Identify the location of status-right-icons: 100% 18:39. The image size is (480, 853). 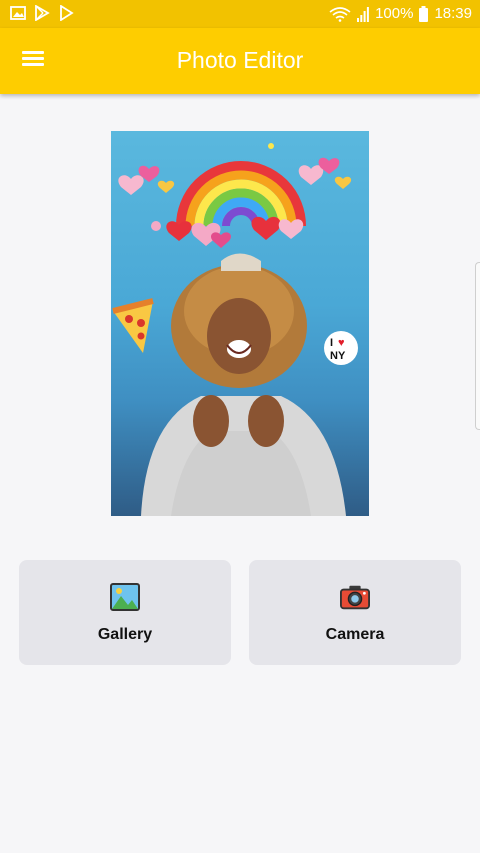
(400, 13).